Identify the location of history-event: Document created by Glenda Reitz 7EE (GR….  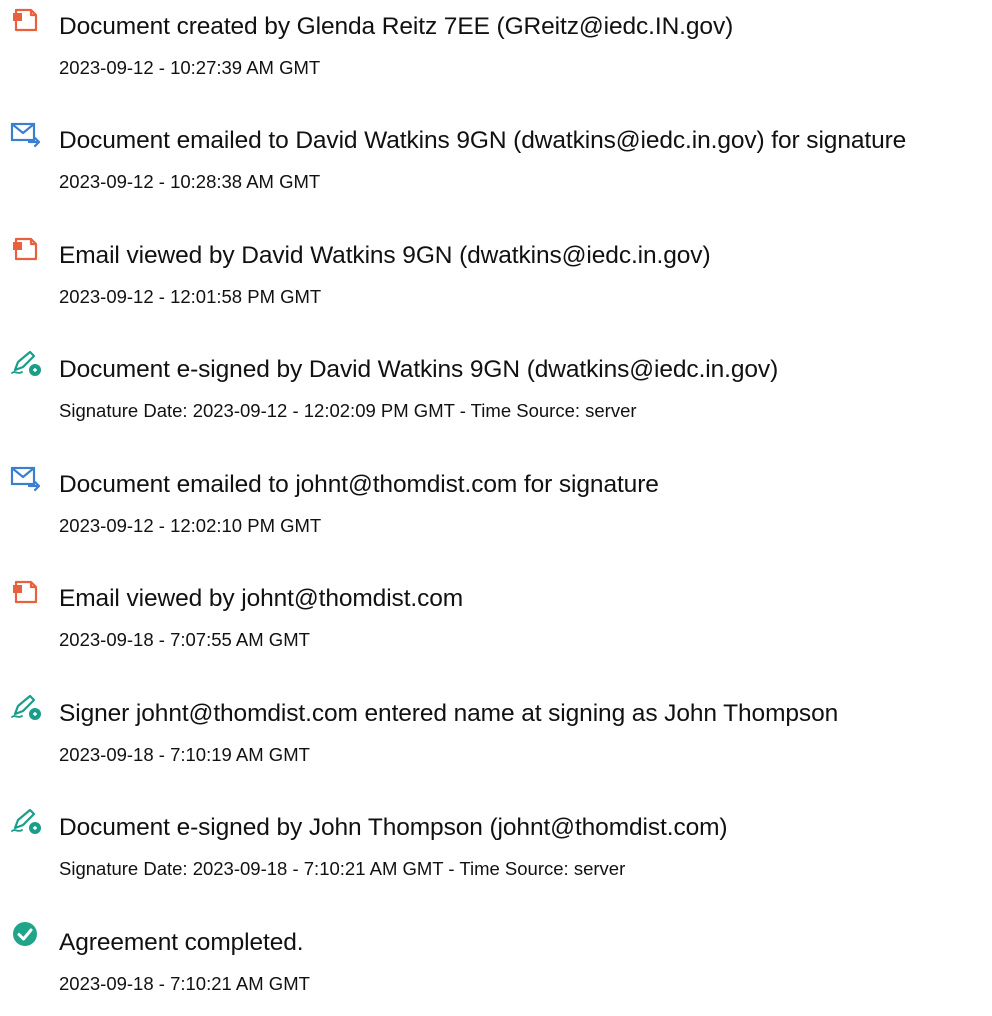
(496, 50).